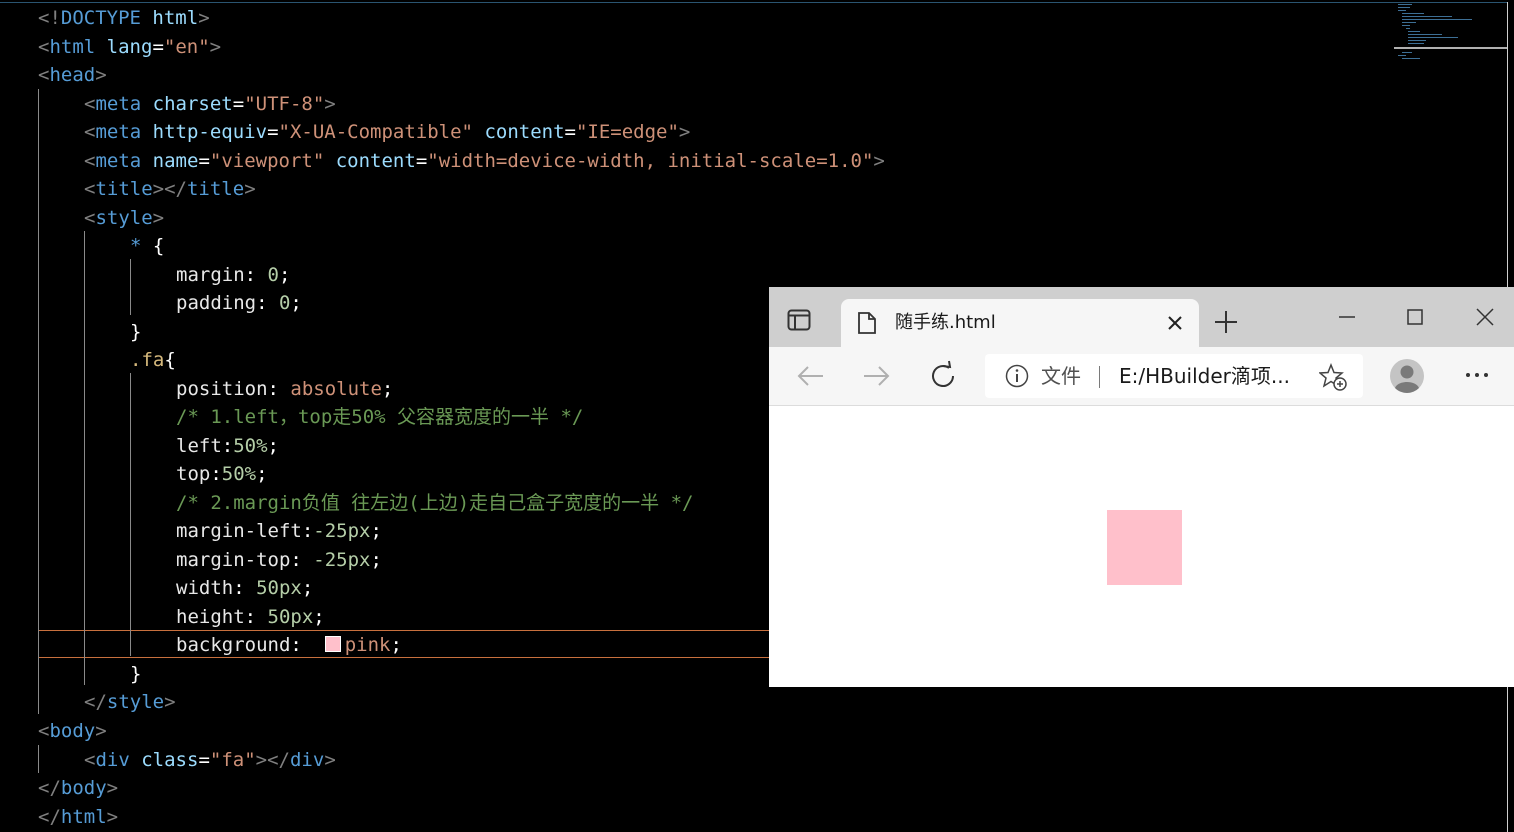 Image resolution: width=1514 pixels, height=832 pixels. I want to click on tab-active: 随手练.html, so click(1020, 323).